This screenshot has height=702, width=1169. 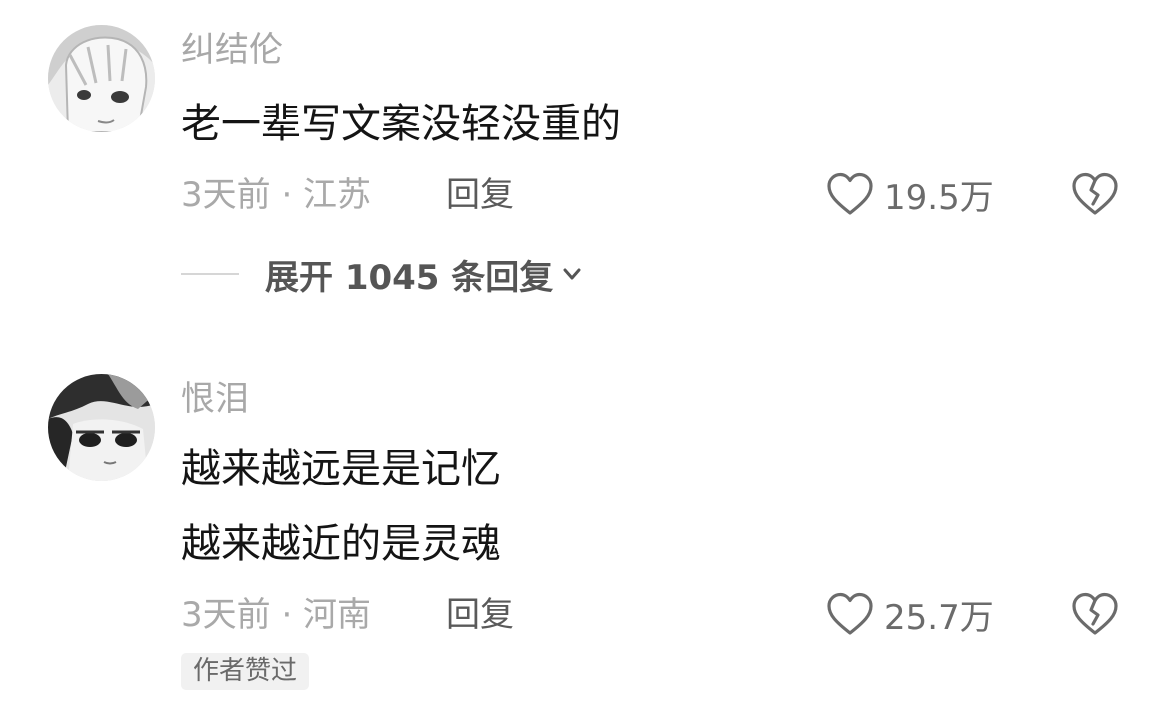 I want to click on like-count: 19.5万, so click(x=939, y=197).